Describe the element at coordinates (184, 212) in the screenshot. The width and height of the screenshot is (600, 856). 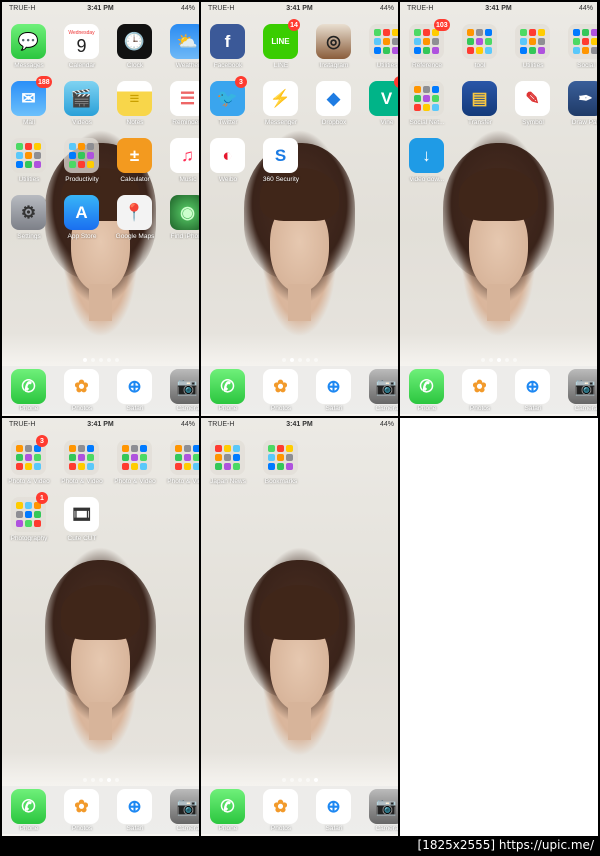
I see `find-iphone-icon: ◉` at that location.